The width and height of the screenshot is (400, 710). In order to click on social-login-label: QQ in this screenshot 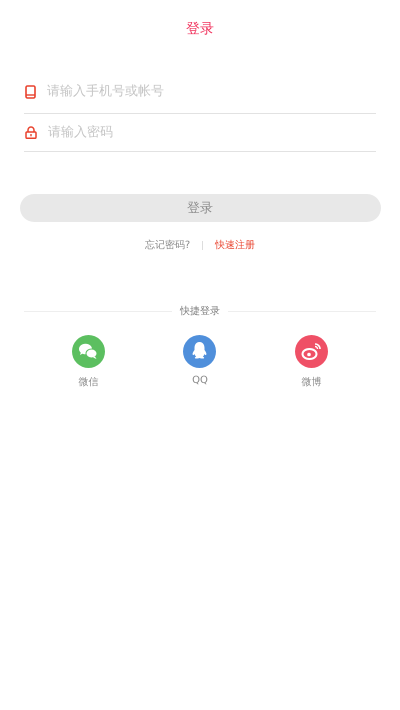, I will do `click(200, 380)`.